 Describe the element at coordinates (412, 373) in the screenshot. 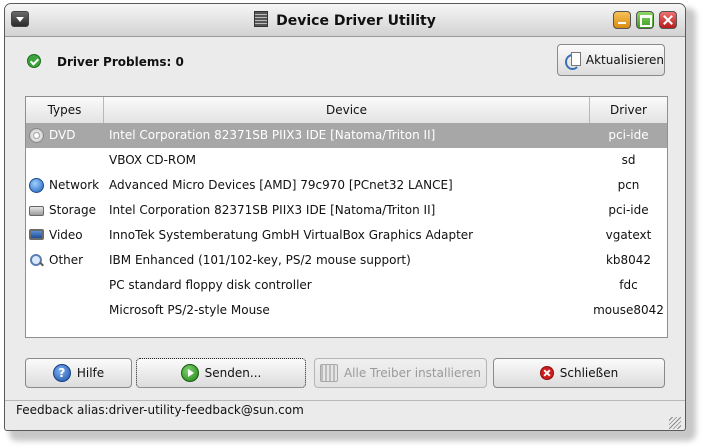

I see `install-all-label: Alle Treiber installieren` at that location.